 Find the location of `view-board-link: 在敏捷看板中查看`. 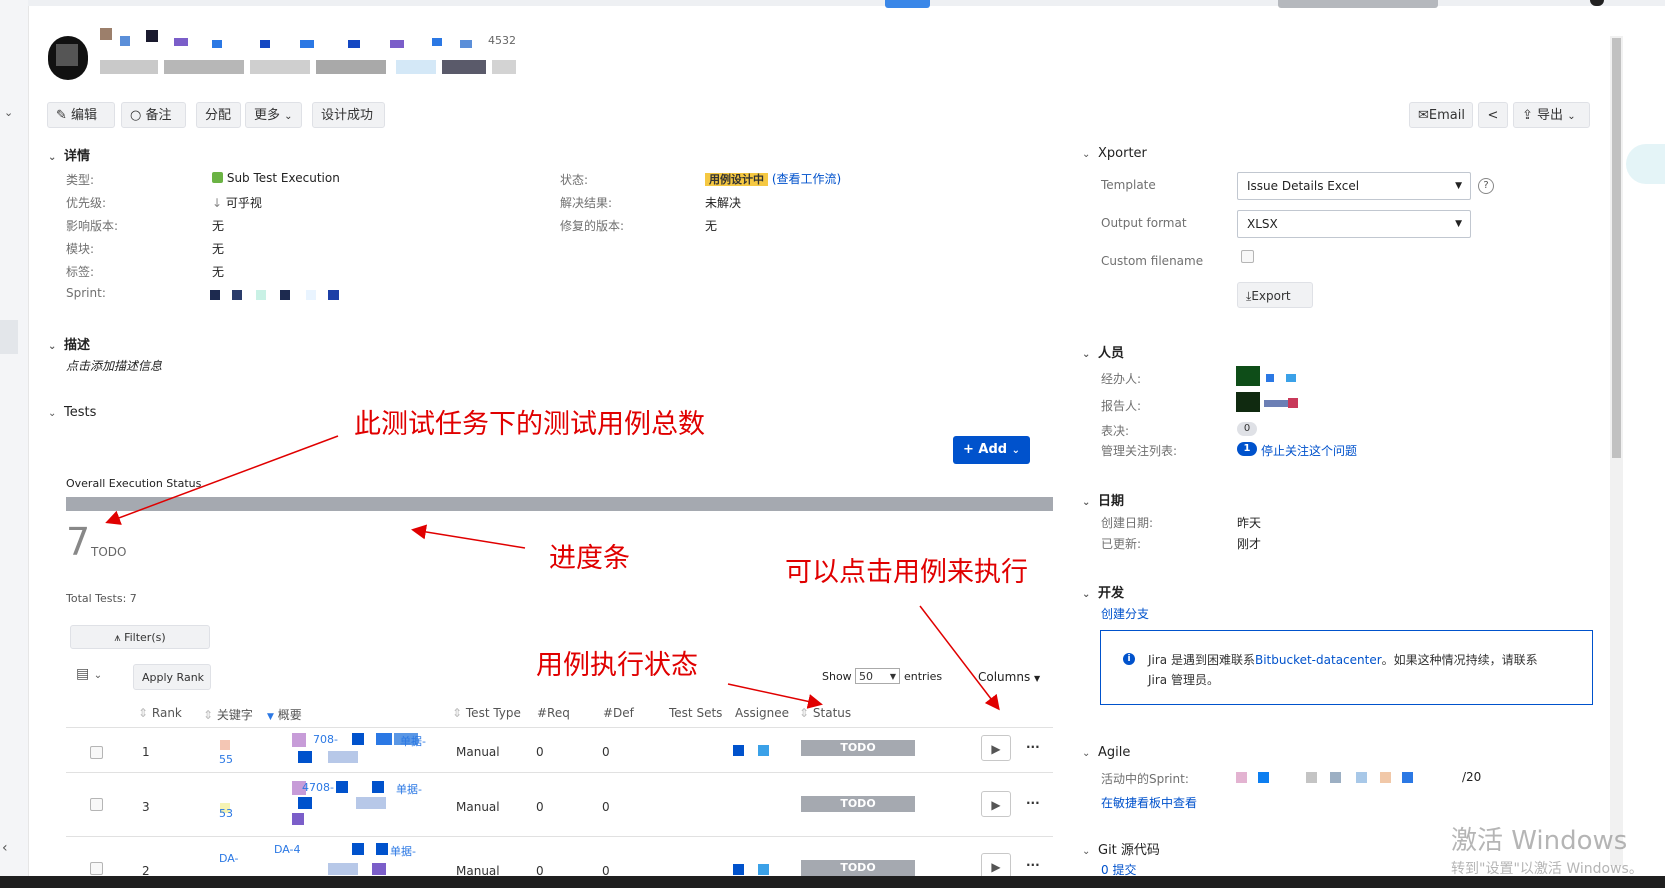

view-board-link: 在敏捷看板中查看 is located at coordinates (1149, 802).